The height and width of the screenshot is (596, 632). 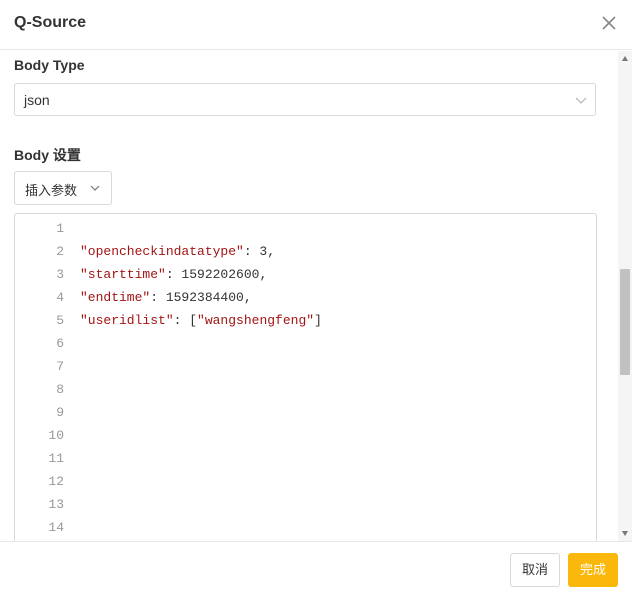 I want to click on line-number: 11, so click(x=56, y=458).